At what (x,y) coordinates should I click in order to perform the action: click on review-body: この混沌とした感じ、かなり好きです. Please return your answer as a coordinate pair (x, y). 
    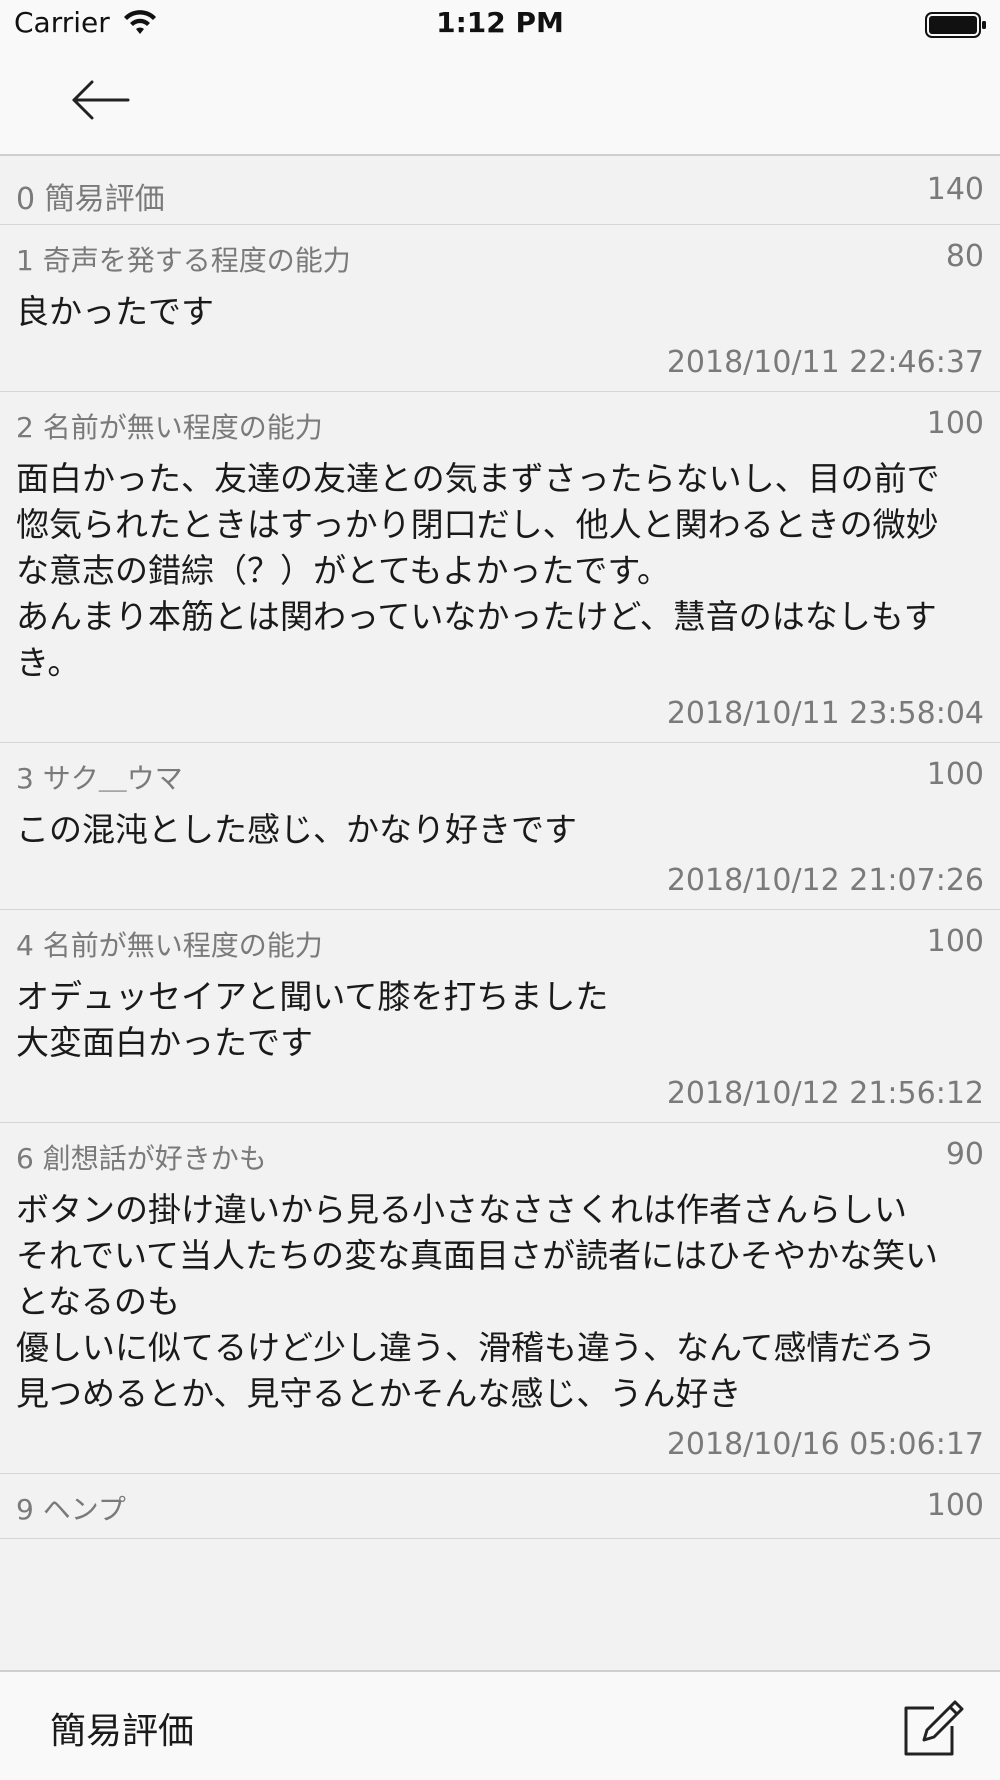
    Looking at the image, I should click on (296, 829).